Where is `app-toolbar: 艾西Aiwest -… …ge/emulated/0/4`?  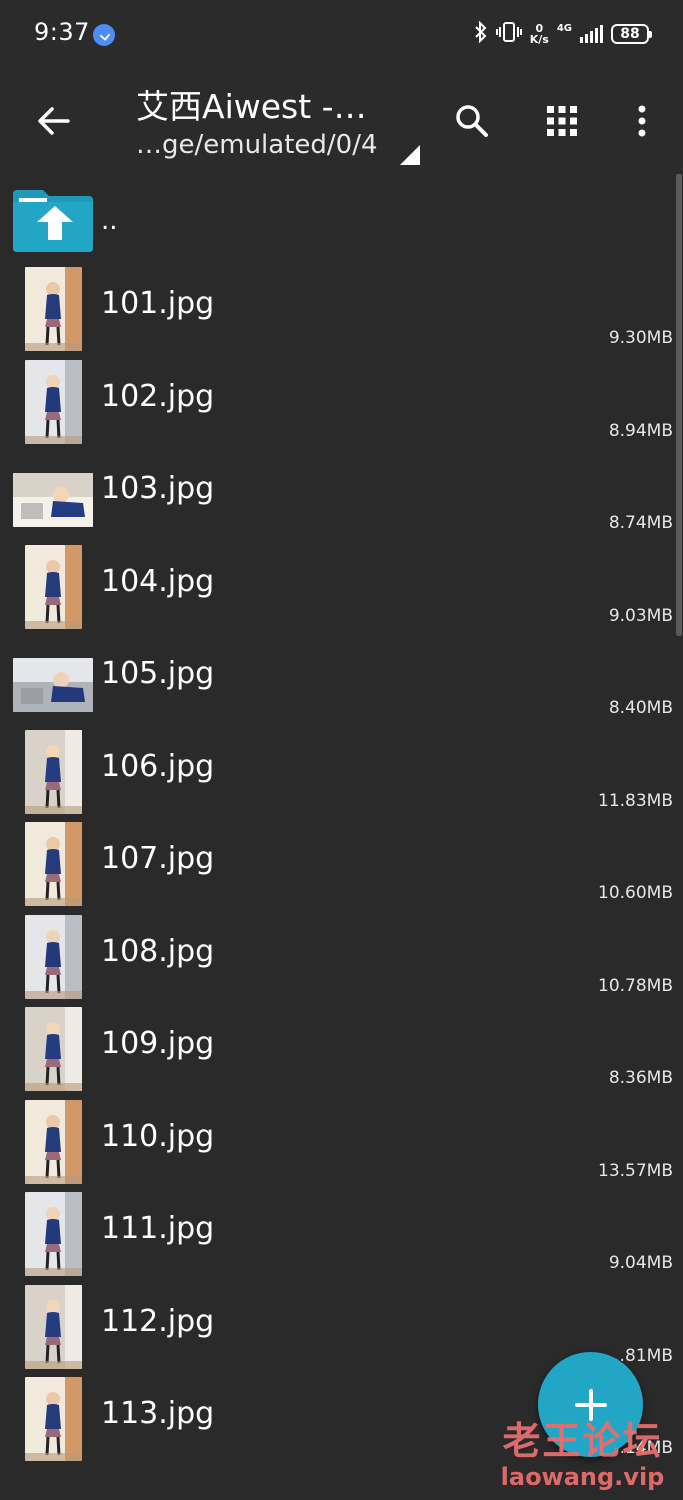 app-toolbar: 艾西Aiwest -… …ge/emulated/0/4 is located at coordinates (341, 119).